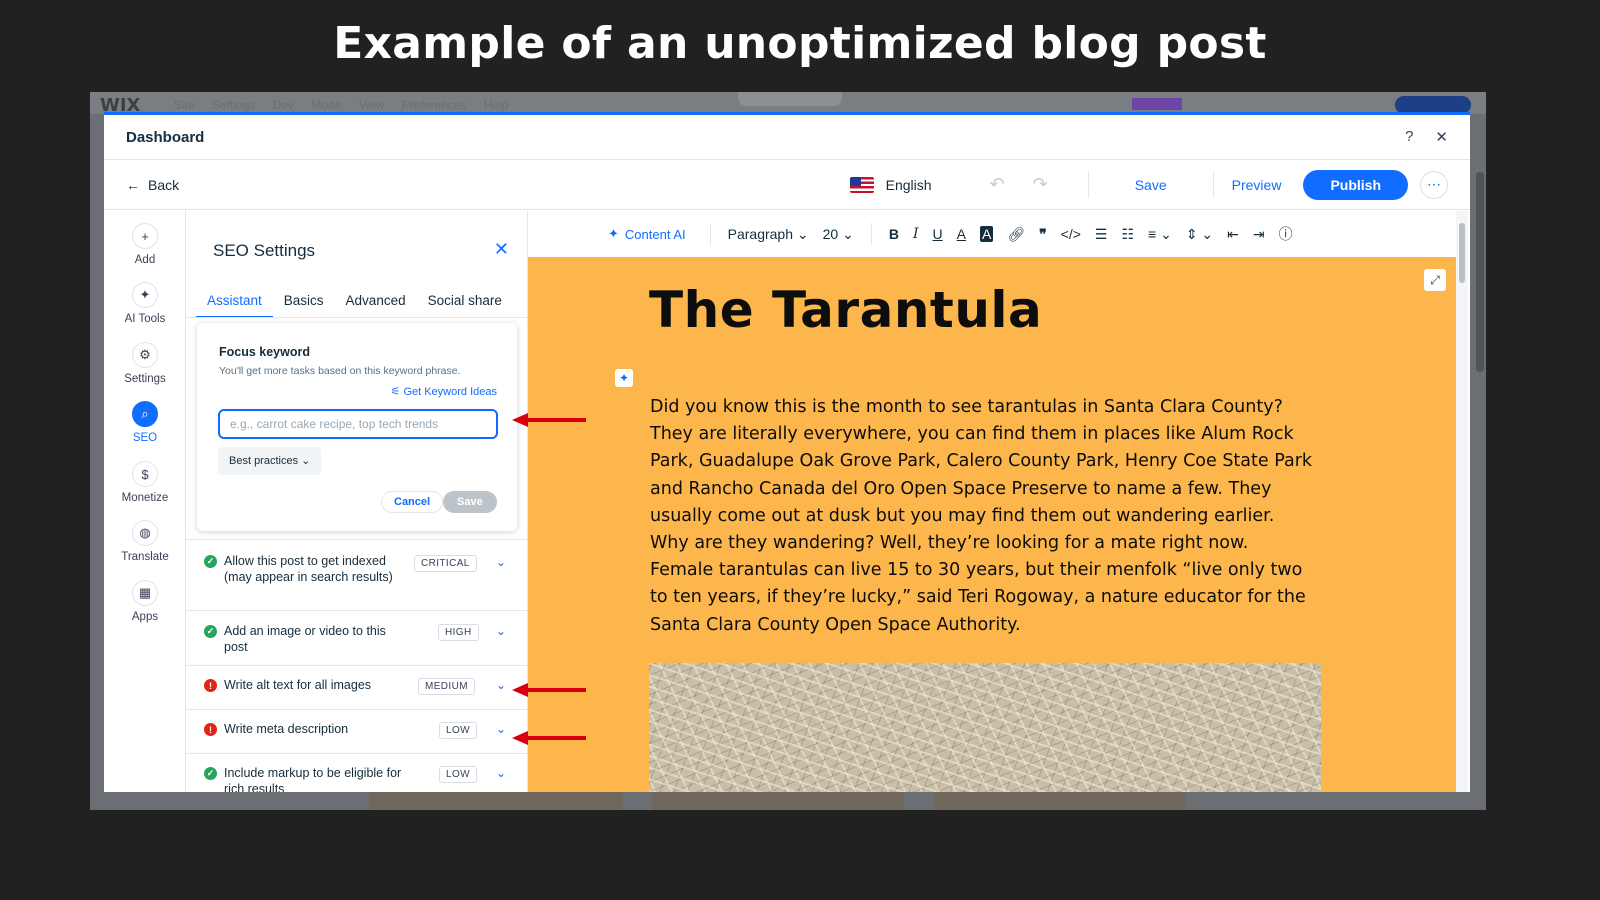 The image size is (1600, 900). I want to click on content-ai-button: ✦ Content AI, so click(647, 234).